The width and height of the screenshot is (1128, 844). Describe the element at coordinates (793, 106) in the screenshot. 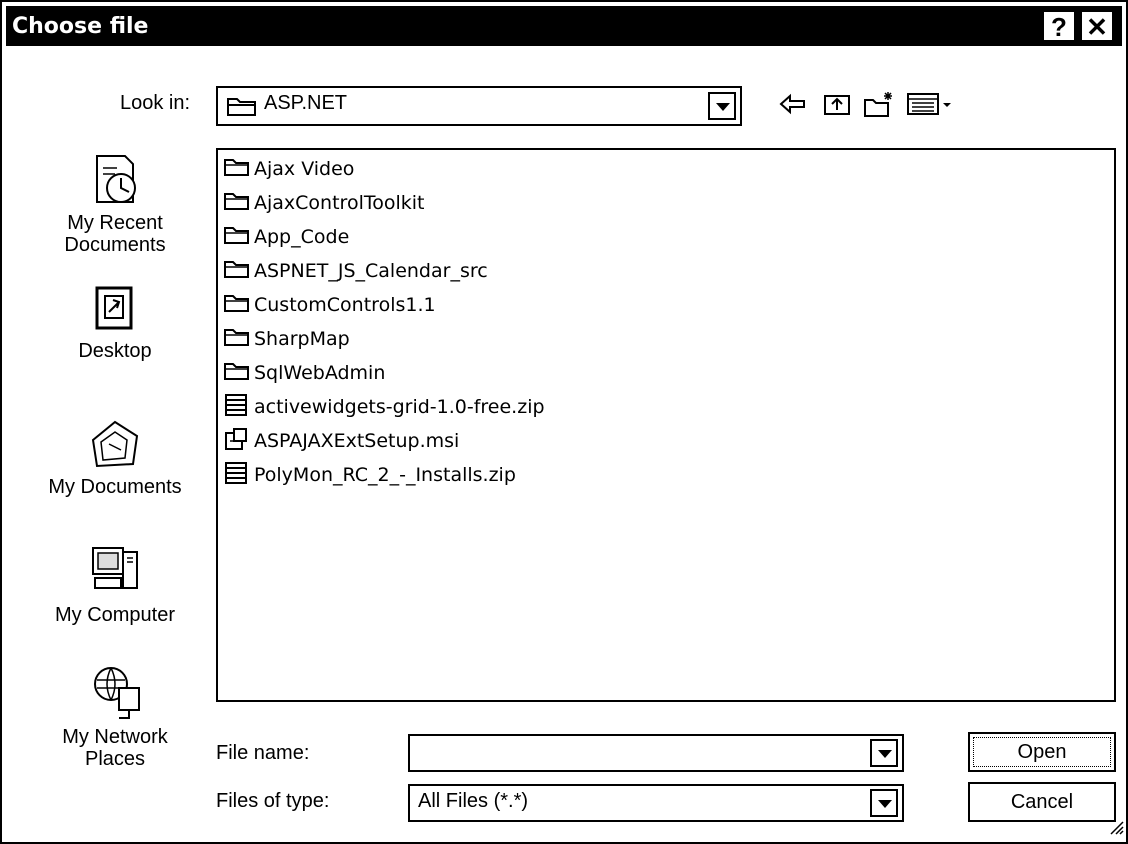

I see `back-arrow-icon` at that location.